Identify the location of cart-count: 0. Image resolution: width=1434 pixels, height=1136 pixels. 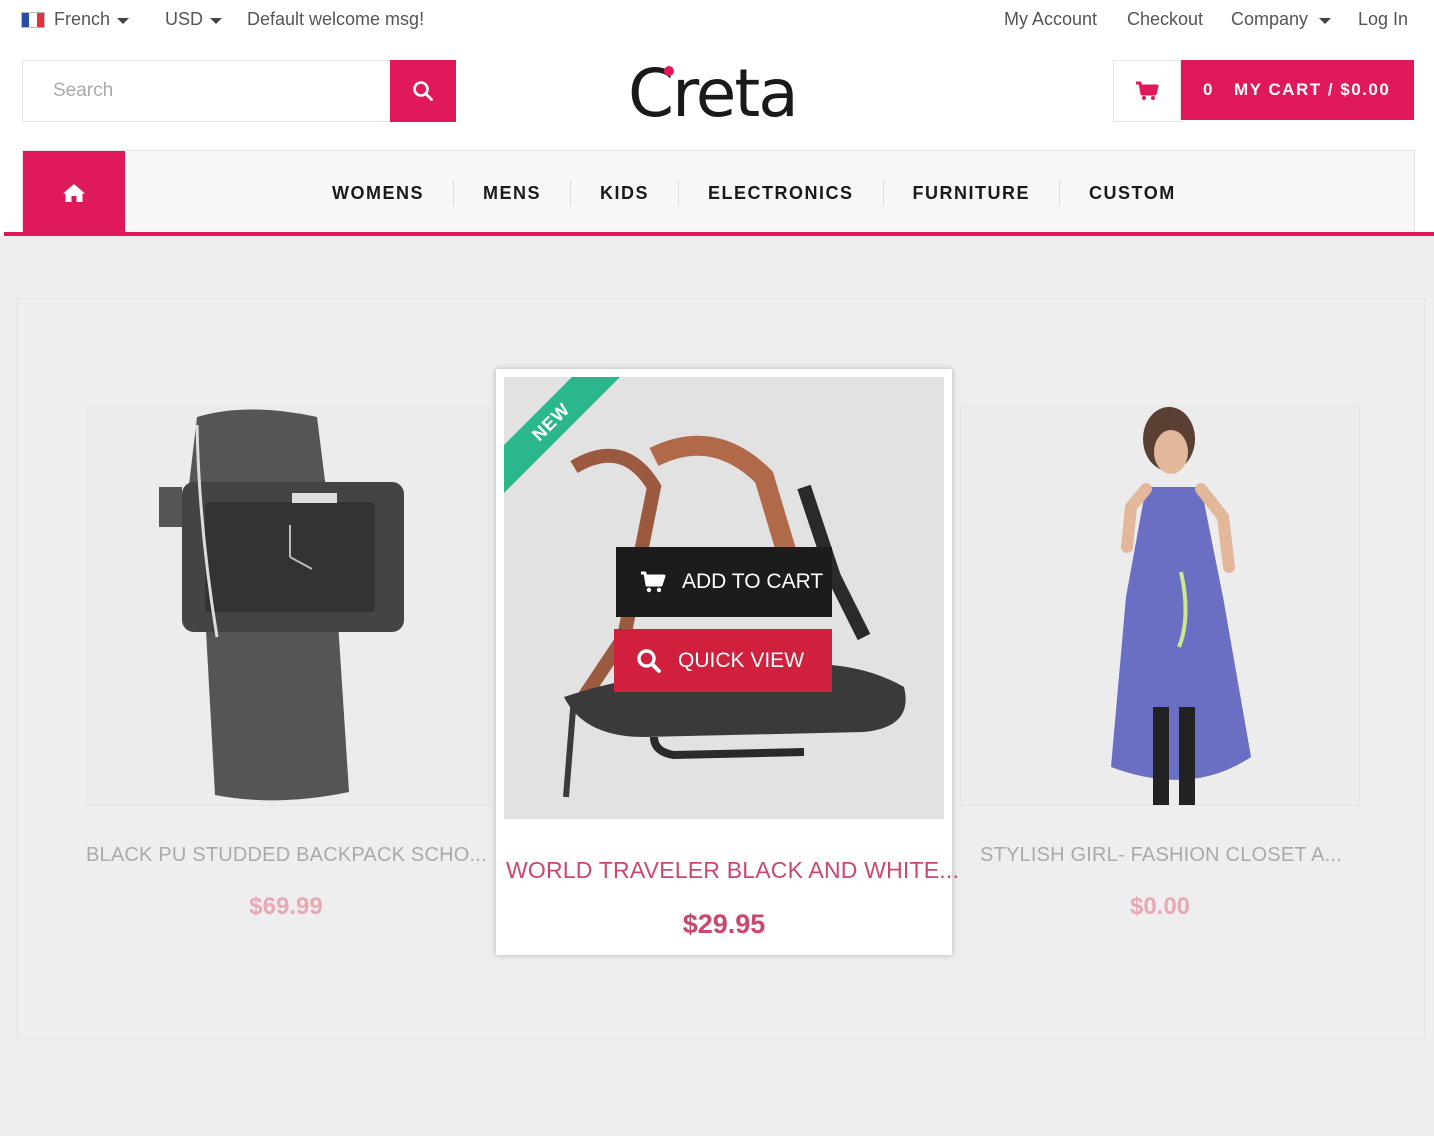
(1208, 89).